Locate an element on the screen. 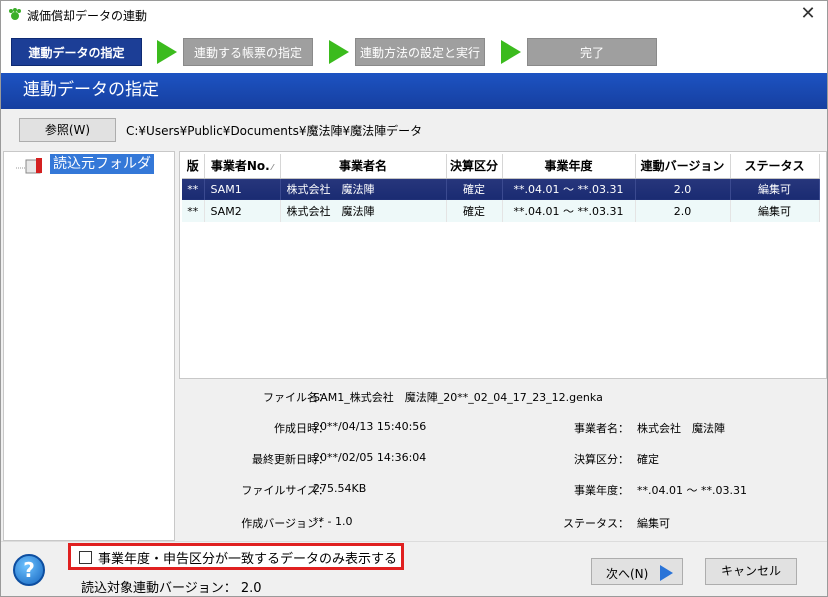 Image resolution: width=828 pixels, height=597 pixels. wizard-steps: 連動データの指定 連動する帳票の指定 連動方法の設定と実行 完了 is located at coordinates (414, 51).